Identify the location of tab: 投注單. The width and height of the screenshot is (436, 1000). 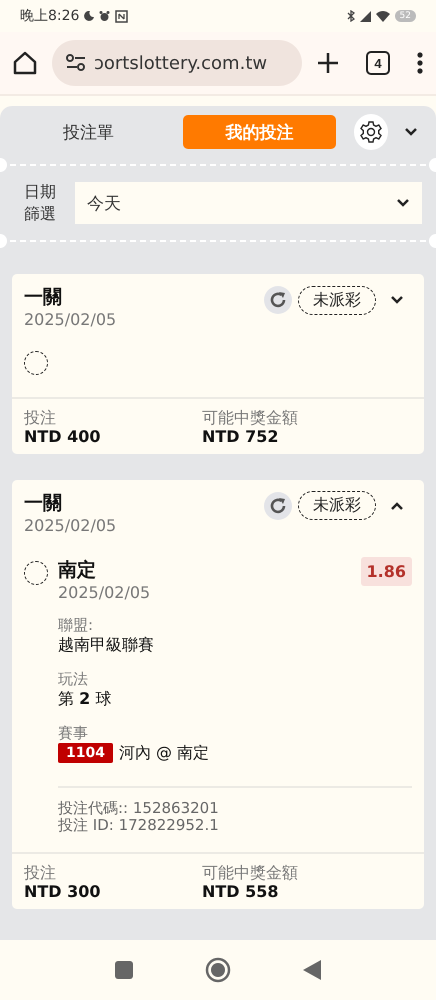
(88, 132).